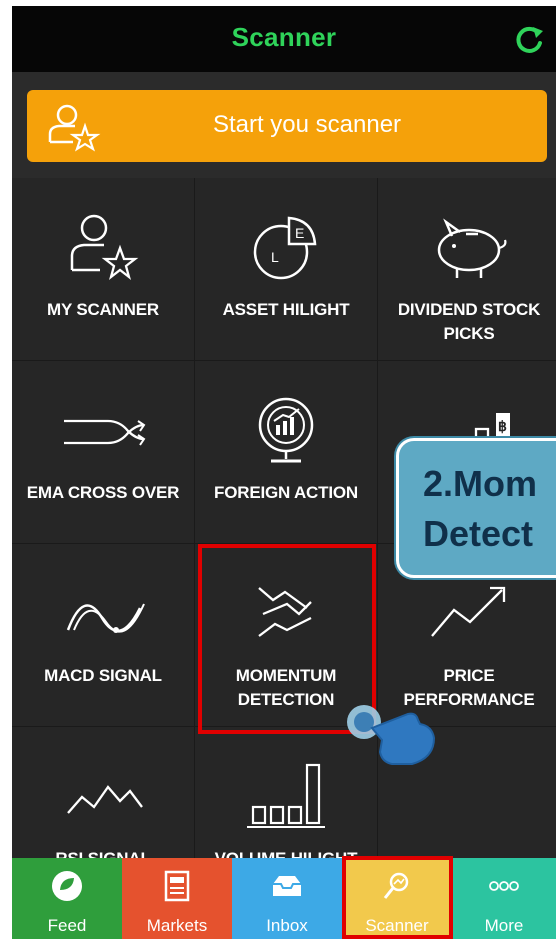 The height and width of the screenshot is (939, 556). Describe the element at coordinates (177, 925) in the screenshot. I see `tab-label: Markets` at that location.